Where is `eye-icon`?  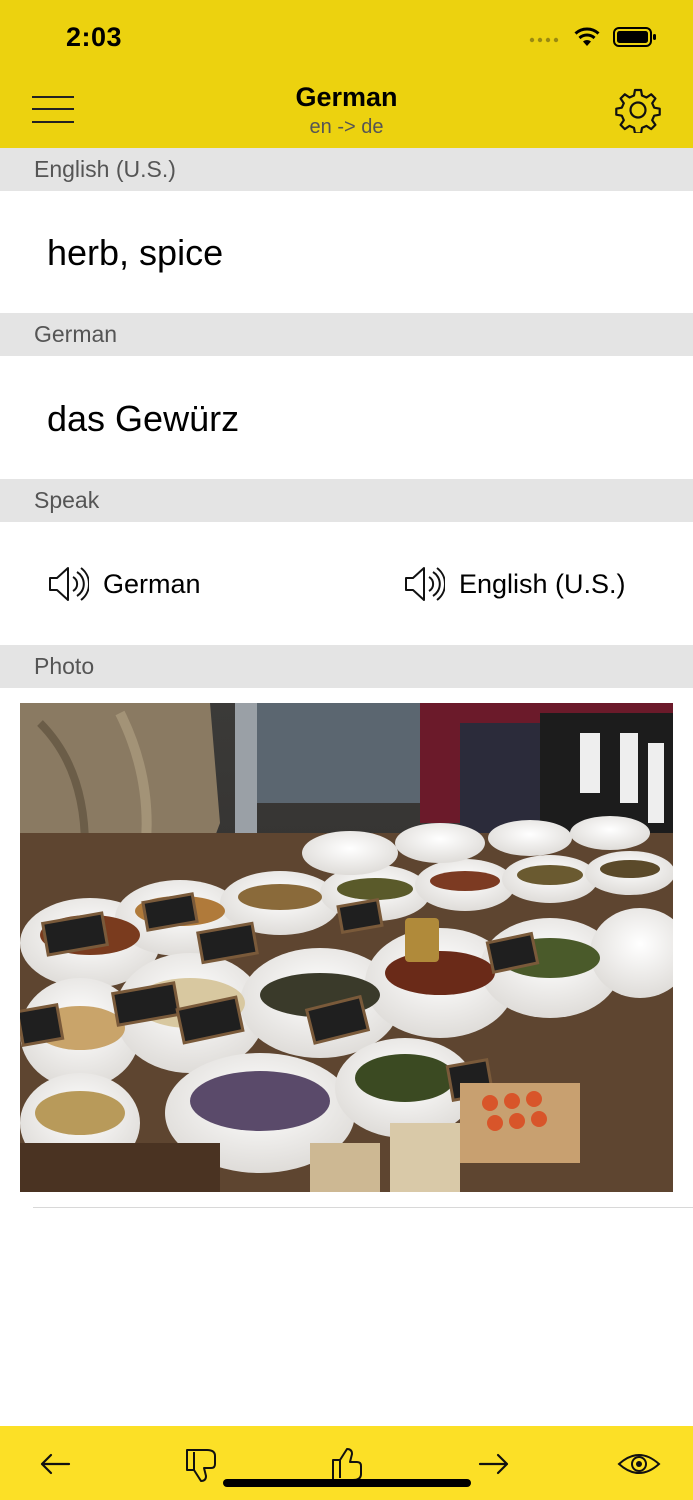 eye-icon is located at coordinates (639, 1464).